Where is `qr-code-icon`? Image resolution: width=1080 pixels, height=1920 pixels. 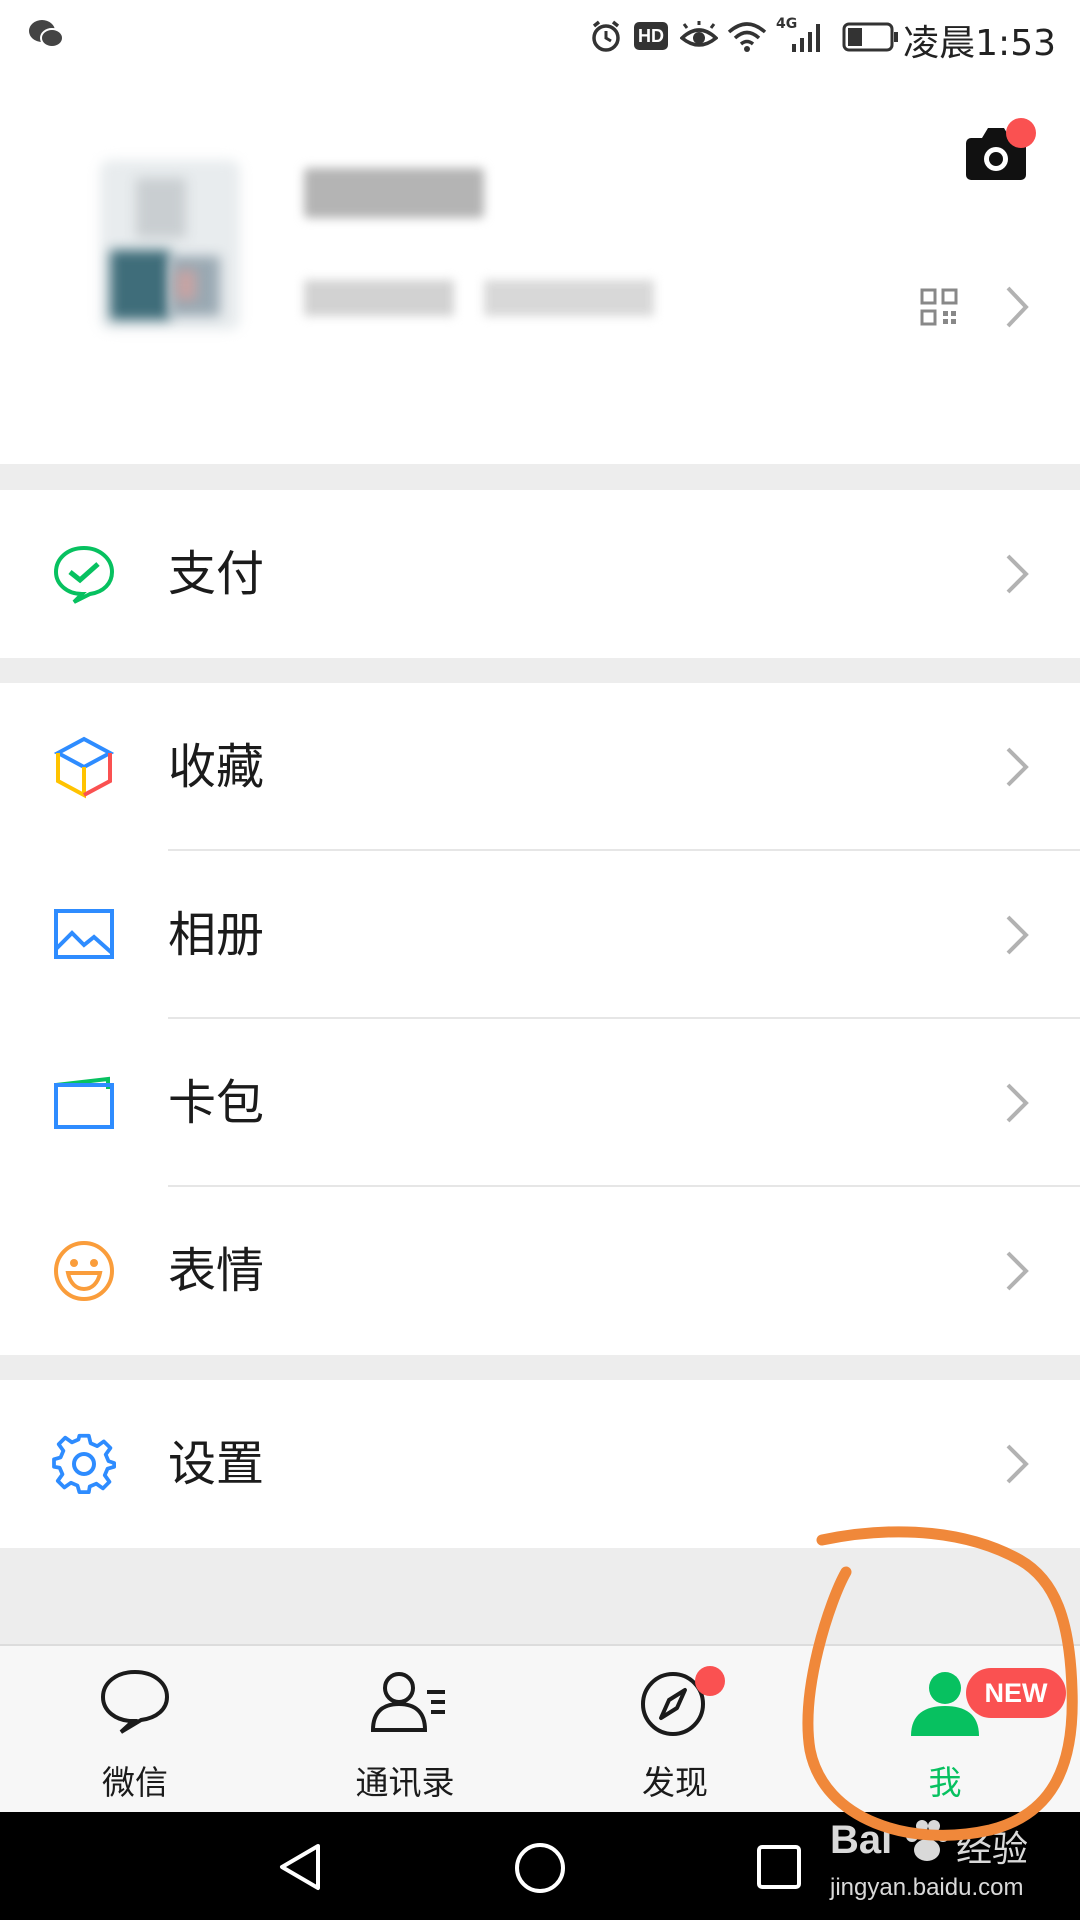 qr-code-icon is located at coordinates (939, 307).